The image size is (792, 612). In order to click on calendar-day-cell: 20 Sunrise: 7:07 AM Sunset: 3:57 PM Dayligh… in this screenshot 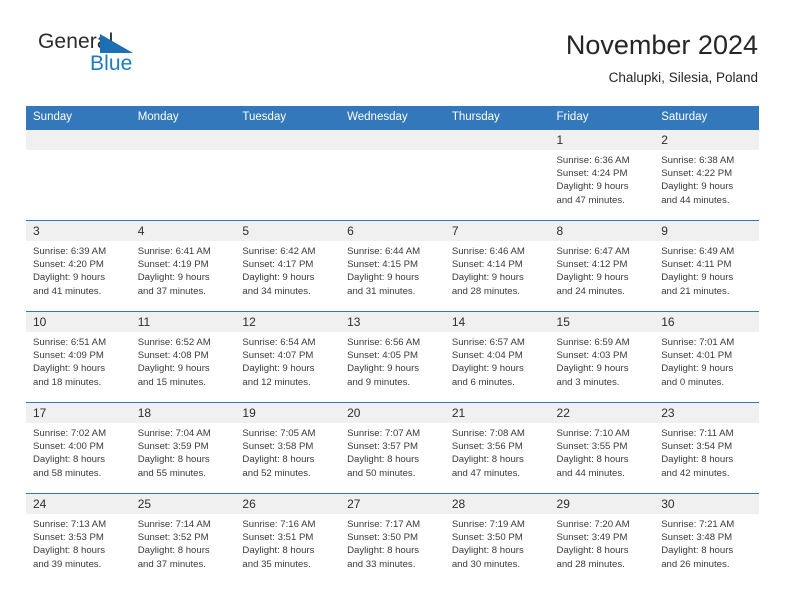, I will do `click(392, 448)`.